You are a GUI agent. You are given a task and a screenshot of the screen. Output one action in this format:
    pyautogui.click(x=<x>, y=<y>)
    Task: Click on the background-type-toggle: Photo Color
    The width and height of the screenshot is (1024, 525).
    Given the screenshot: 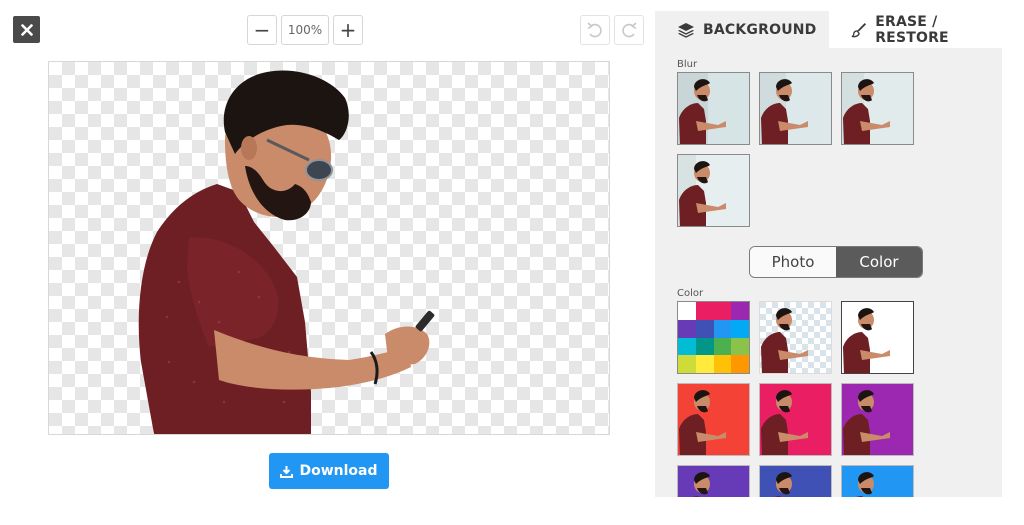 What is the action you would take?
    pyautogui.click(x=836, y=262)
    